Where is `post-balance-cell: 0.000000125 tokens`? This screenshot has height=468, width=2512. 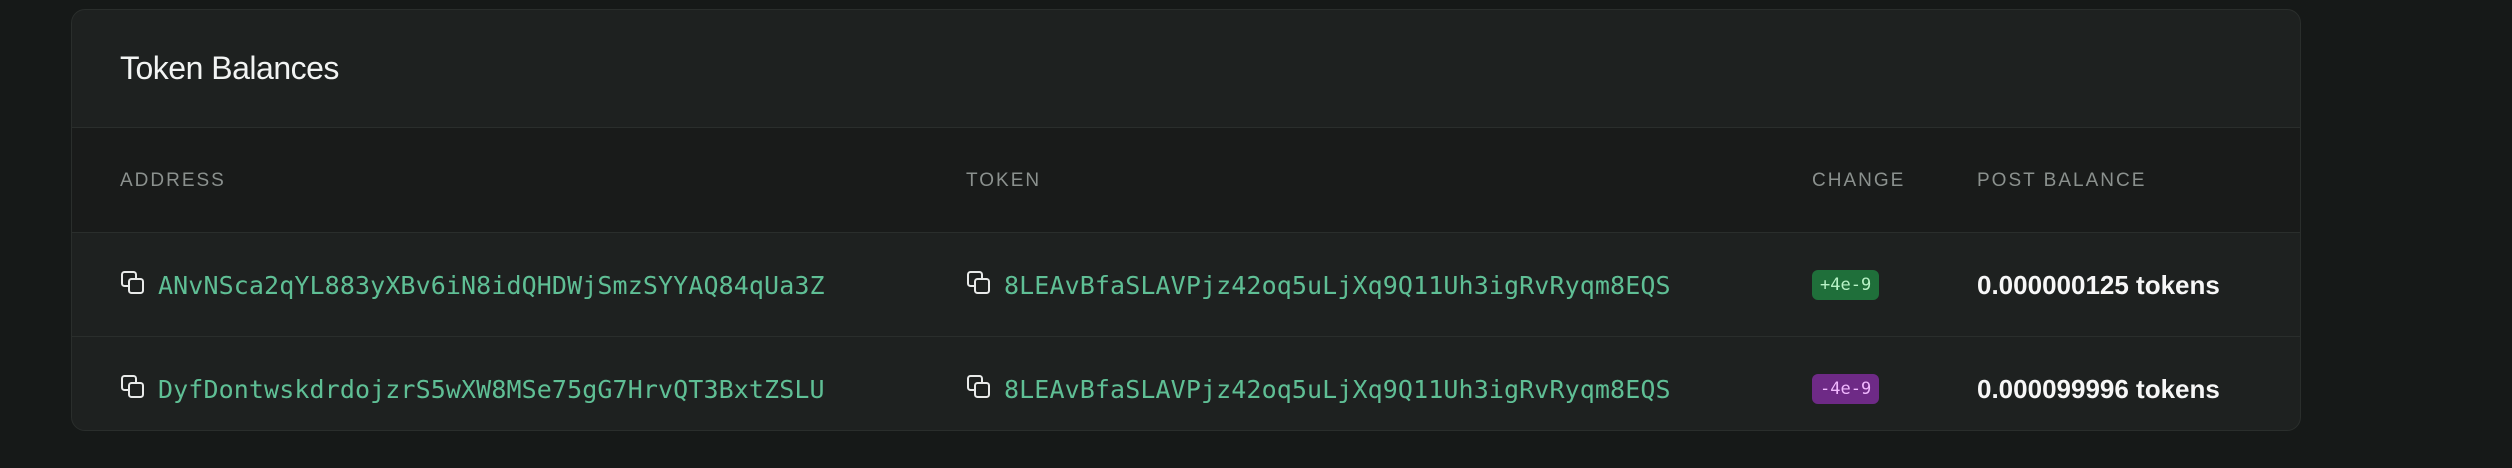
post-balance-cell: 0.000000125 tokens is located at coordinates (2098, 285).